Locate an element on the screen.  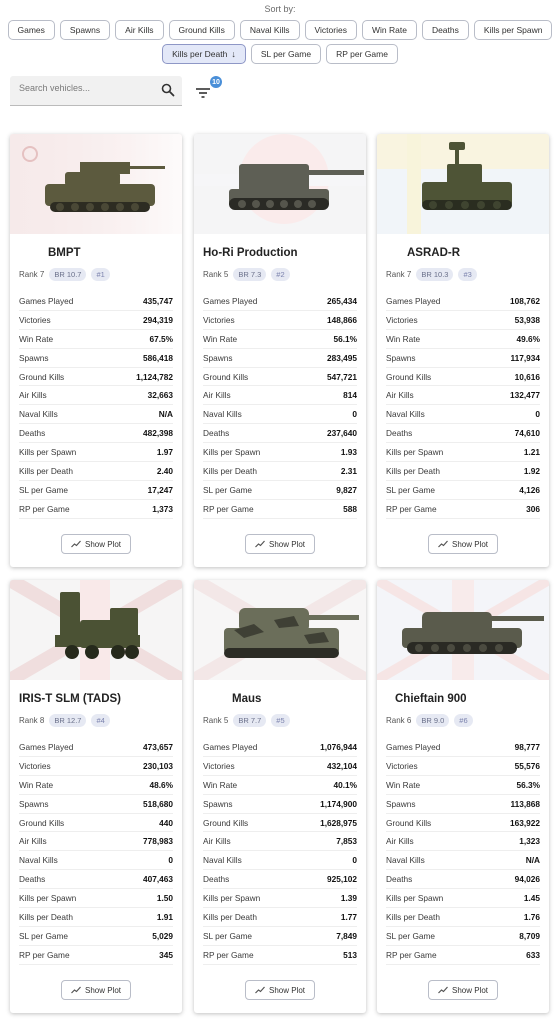
stat-row-ground-kills: Ground Kills 1,124,782 is located at coordinates (96, 377).